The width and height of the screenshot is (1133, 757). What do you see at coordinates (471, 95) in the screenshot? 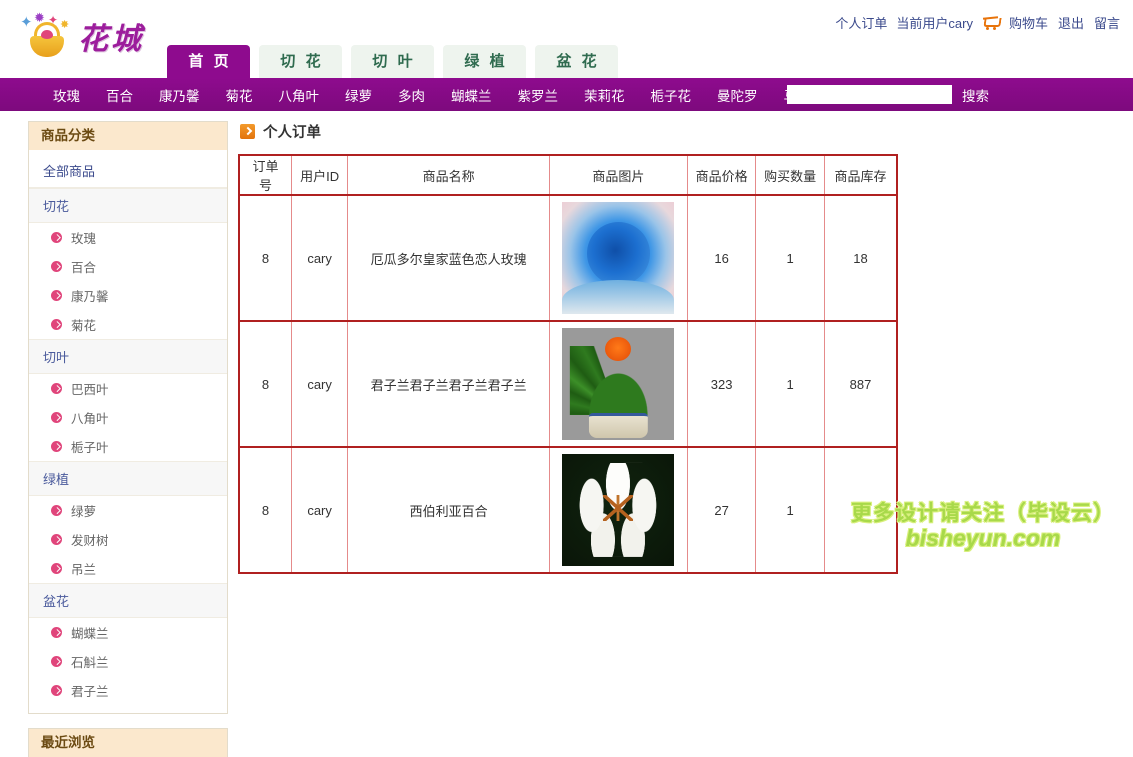
I see `subnav-item-phalaenopsis: 蝴蝶兰` at bounding box center [471, 95].